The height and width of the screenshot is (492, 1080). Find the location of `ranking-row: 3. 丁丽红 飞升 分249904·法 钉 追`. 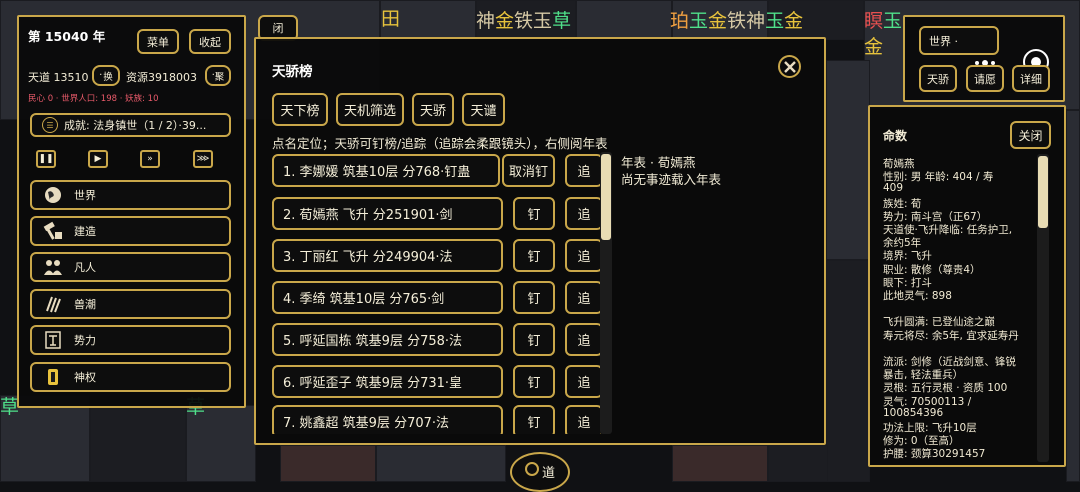

ranking-row: 3. 丁丽红 飞升 分249904·法 钉 追 is located at coordinates (436, 255).